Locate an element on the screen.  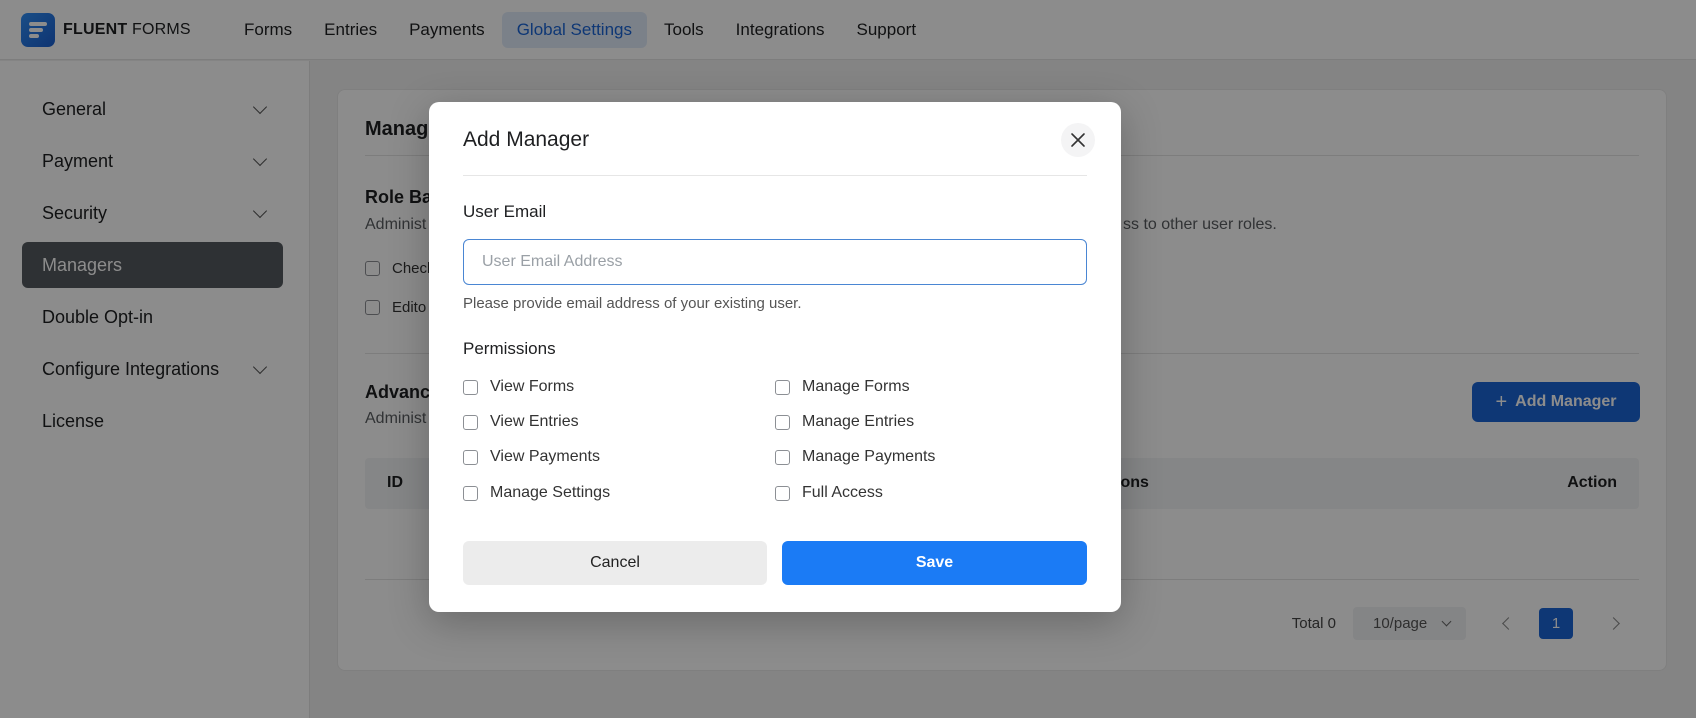
permission-manage-payments: Manage Payments is located at coordinates (855, 457).